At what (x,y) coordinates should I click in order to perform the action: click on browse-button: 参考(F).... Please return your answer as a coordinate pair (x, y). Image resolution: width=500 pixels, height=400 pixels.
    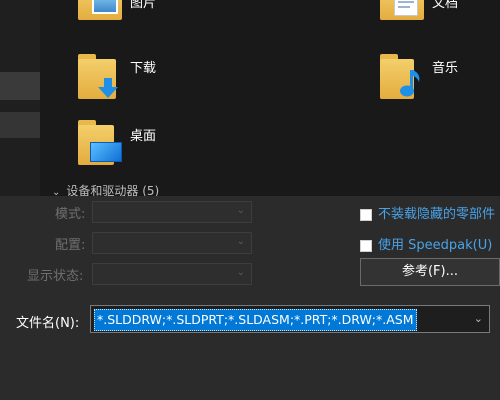
    Looking at the image, I should click on (430, 272).